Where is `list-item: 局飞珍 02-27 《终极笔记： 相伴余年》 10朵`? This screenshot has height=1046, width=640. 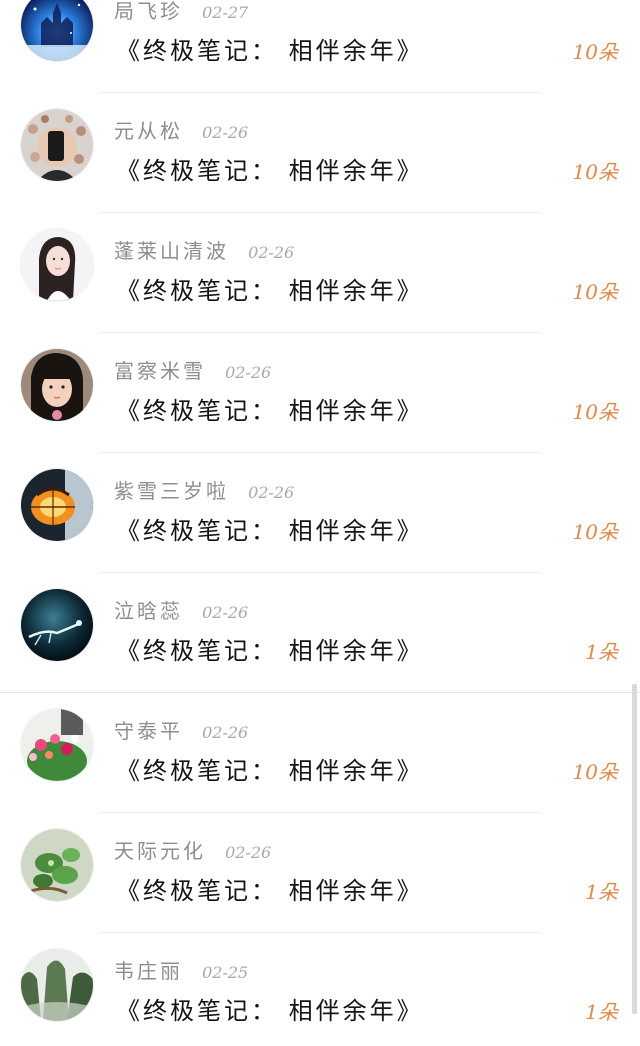
list-item: 局飞珍 02-27 《终极笔记： 相伴余年》 10朵 is located at coordinates (320, 46).